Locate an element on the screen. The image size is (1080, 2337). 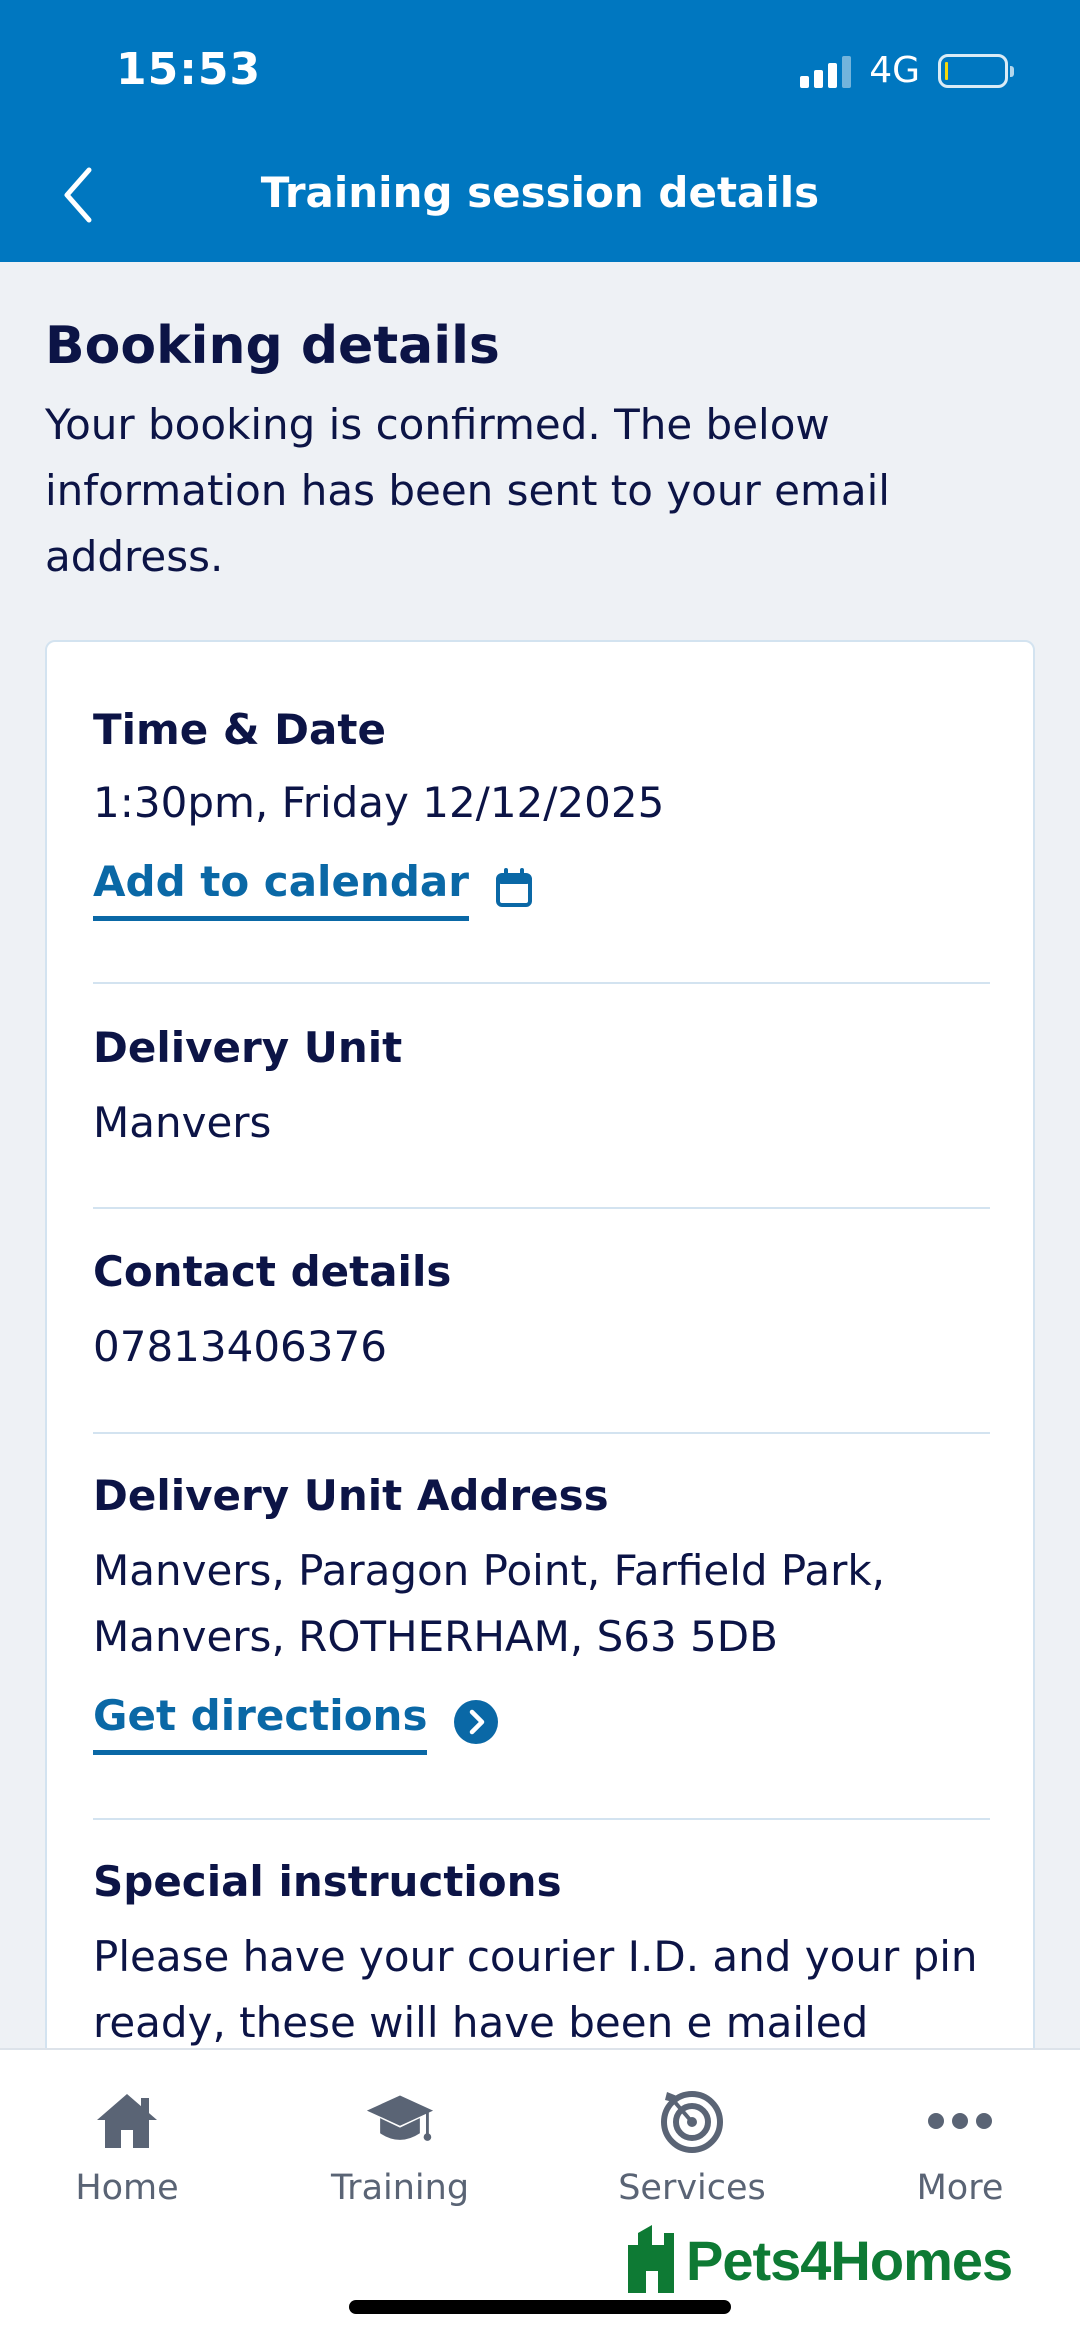
contact-details-section: Contact details 07813406376 is located at coordinates (541, 1312).